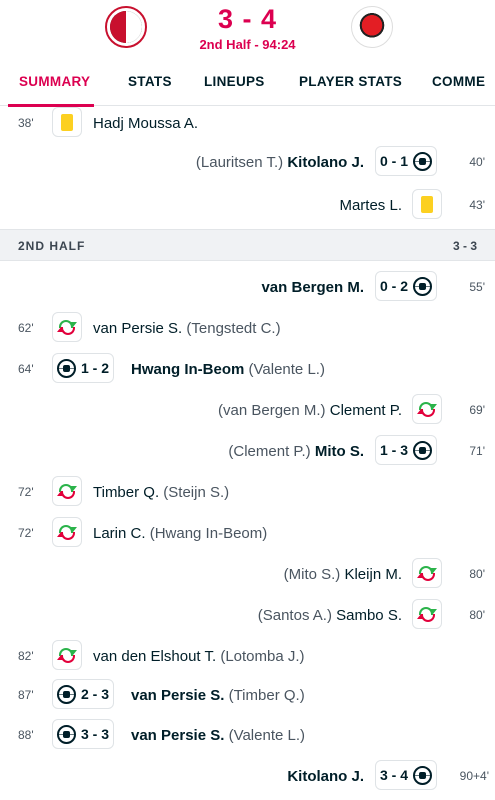  Describe the element at coordinates (67, 122) in the screenshot. I see `yellow-card-icon` at that location.